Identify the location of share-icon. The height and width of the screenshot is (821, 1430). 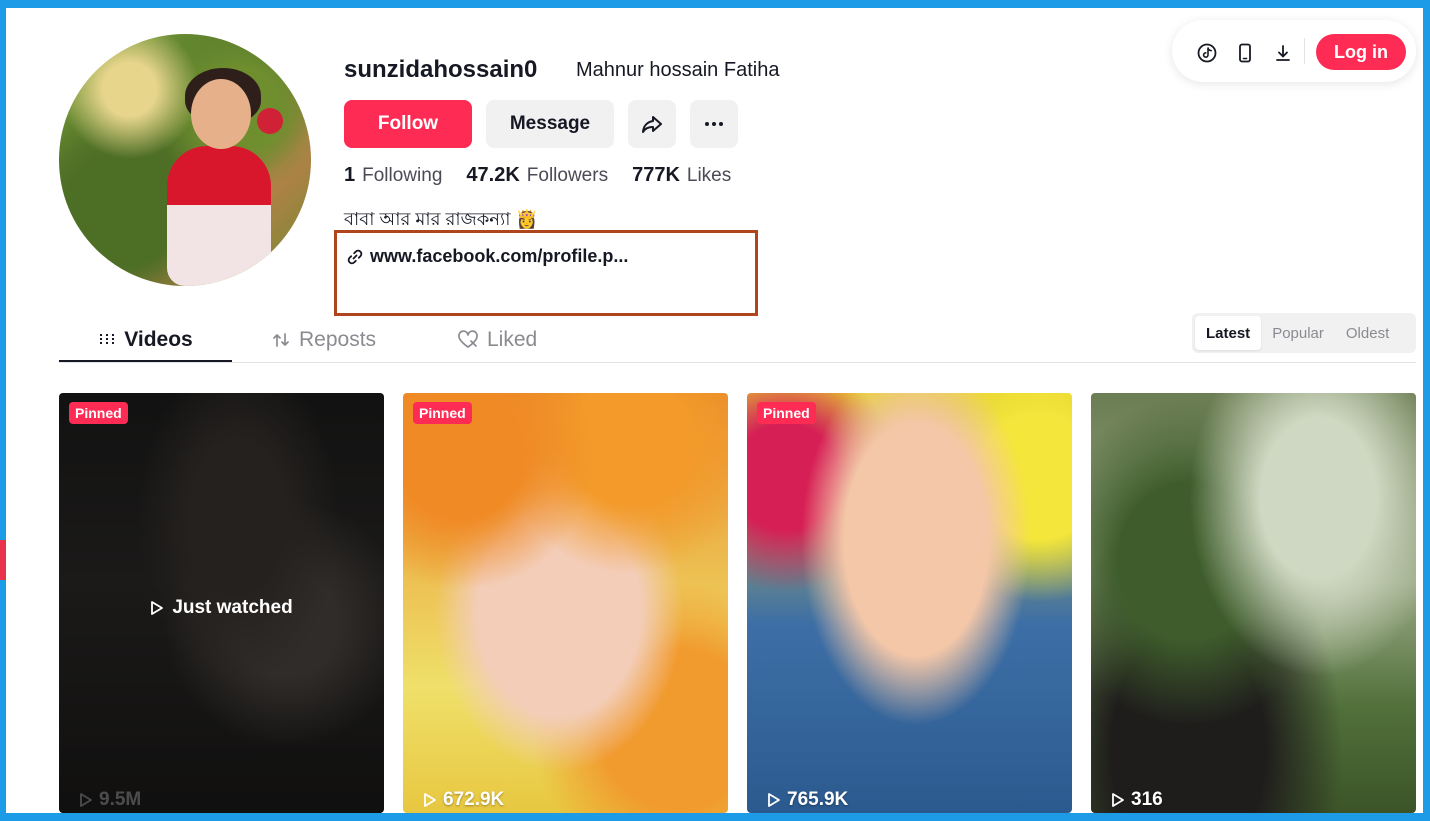
(652, 124).